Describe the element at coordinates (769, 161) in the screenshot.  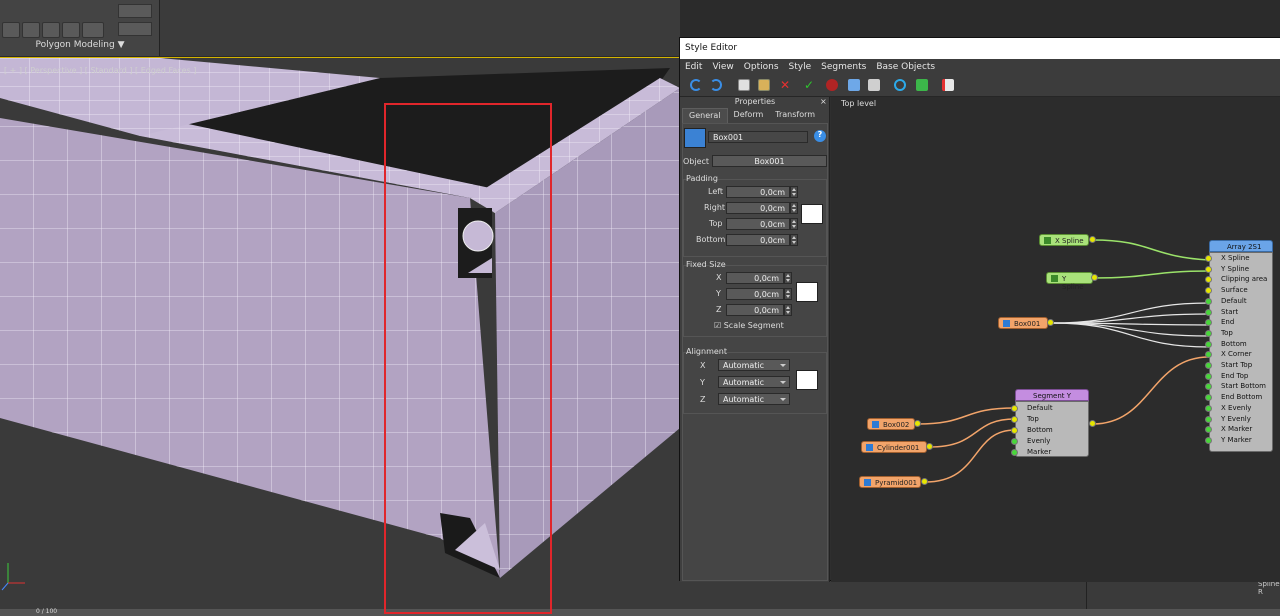
I see `object-picker: Box001` at that location.